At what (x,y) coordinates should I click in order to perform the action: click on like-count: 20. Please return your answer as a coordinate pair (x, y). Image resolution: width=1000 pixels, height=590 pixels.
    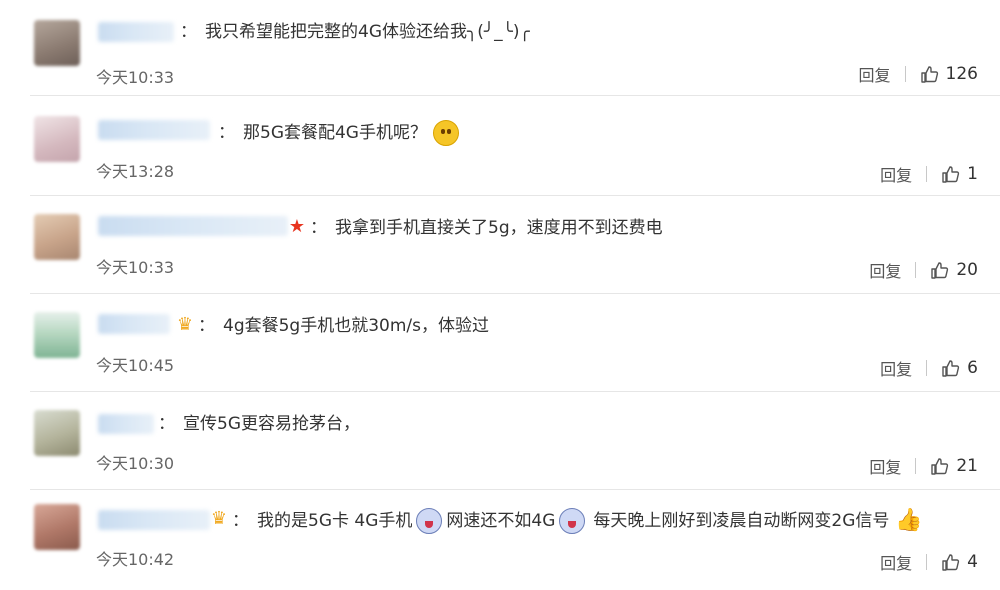
    Looking at the image, I should click on (967, 270).